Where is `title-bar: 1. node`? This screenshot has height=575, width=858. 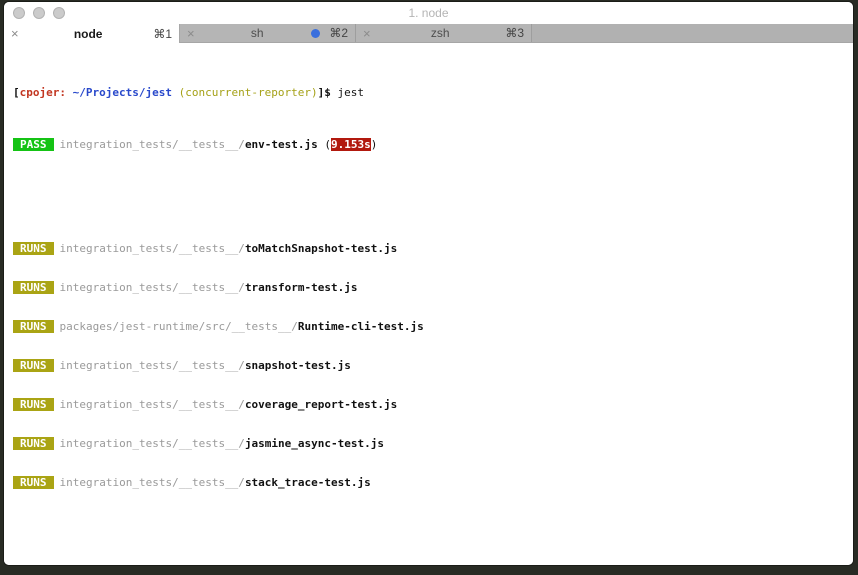 title-bar: 1. node is located at coordinates (428, 13).